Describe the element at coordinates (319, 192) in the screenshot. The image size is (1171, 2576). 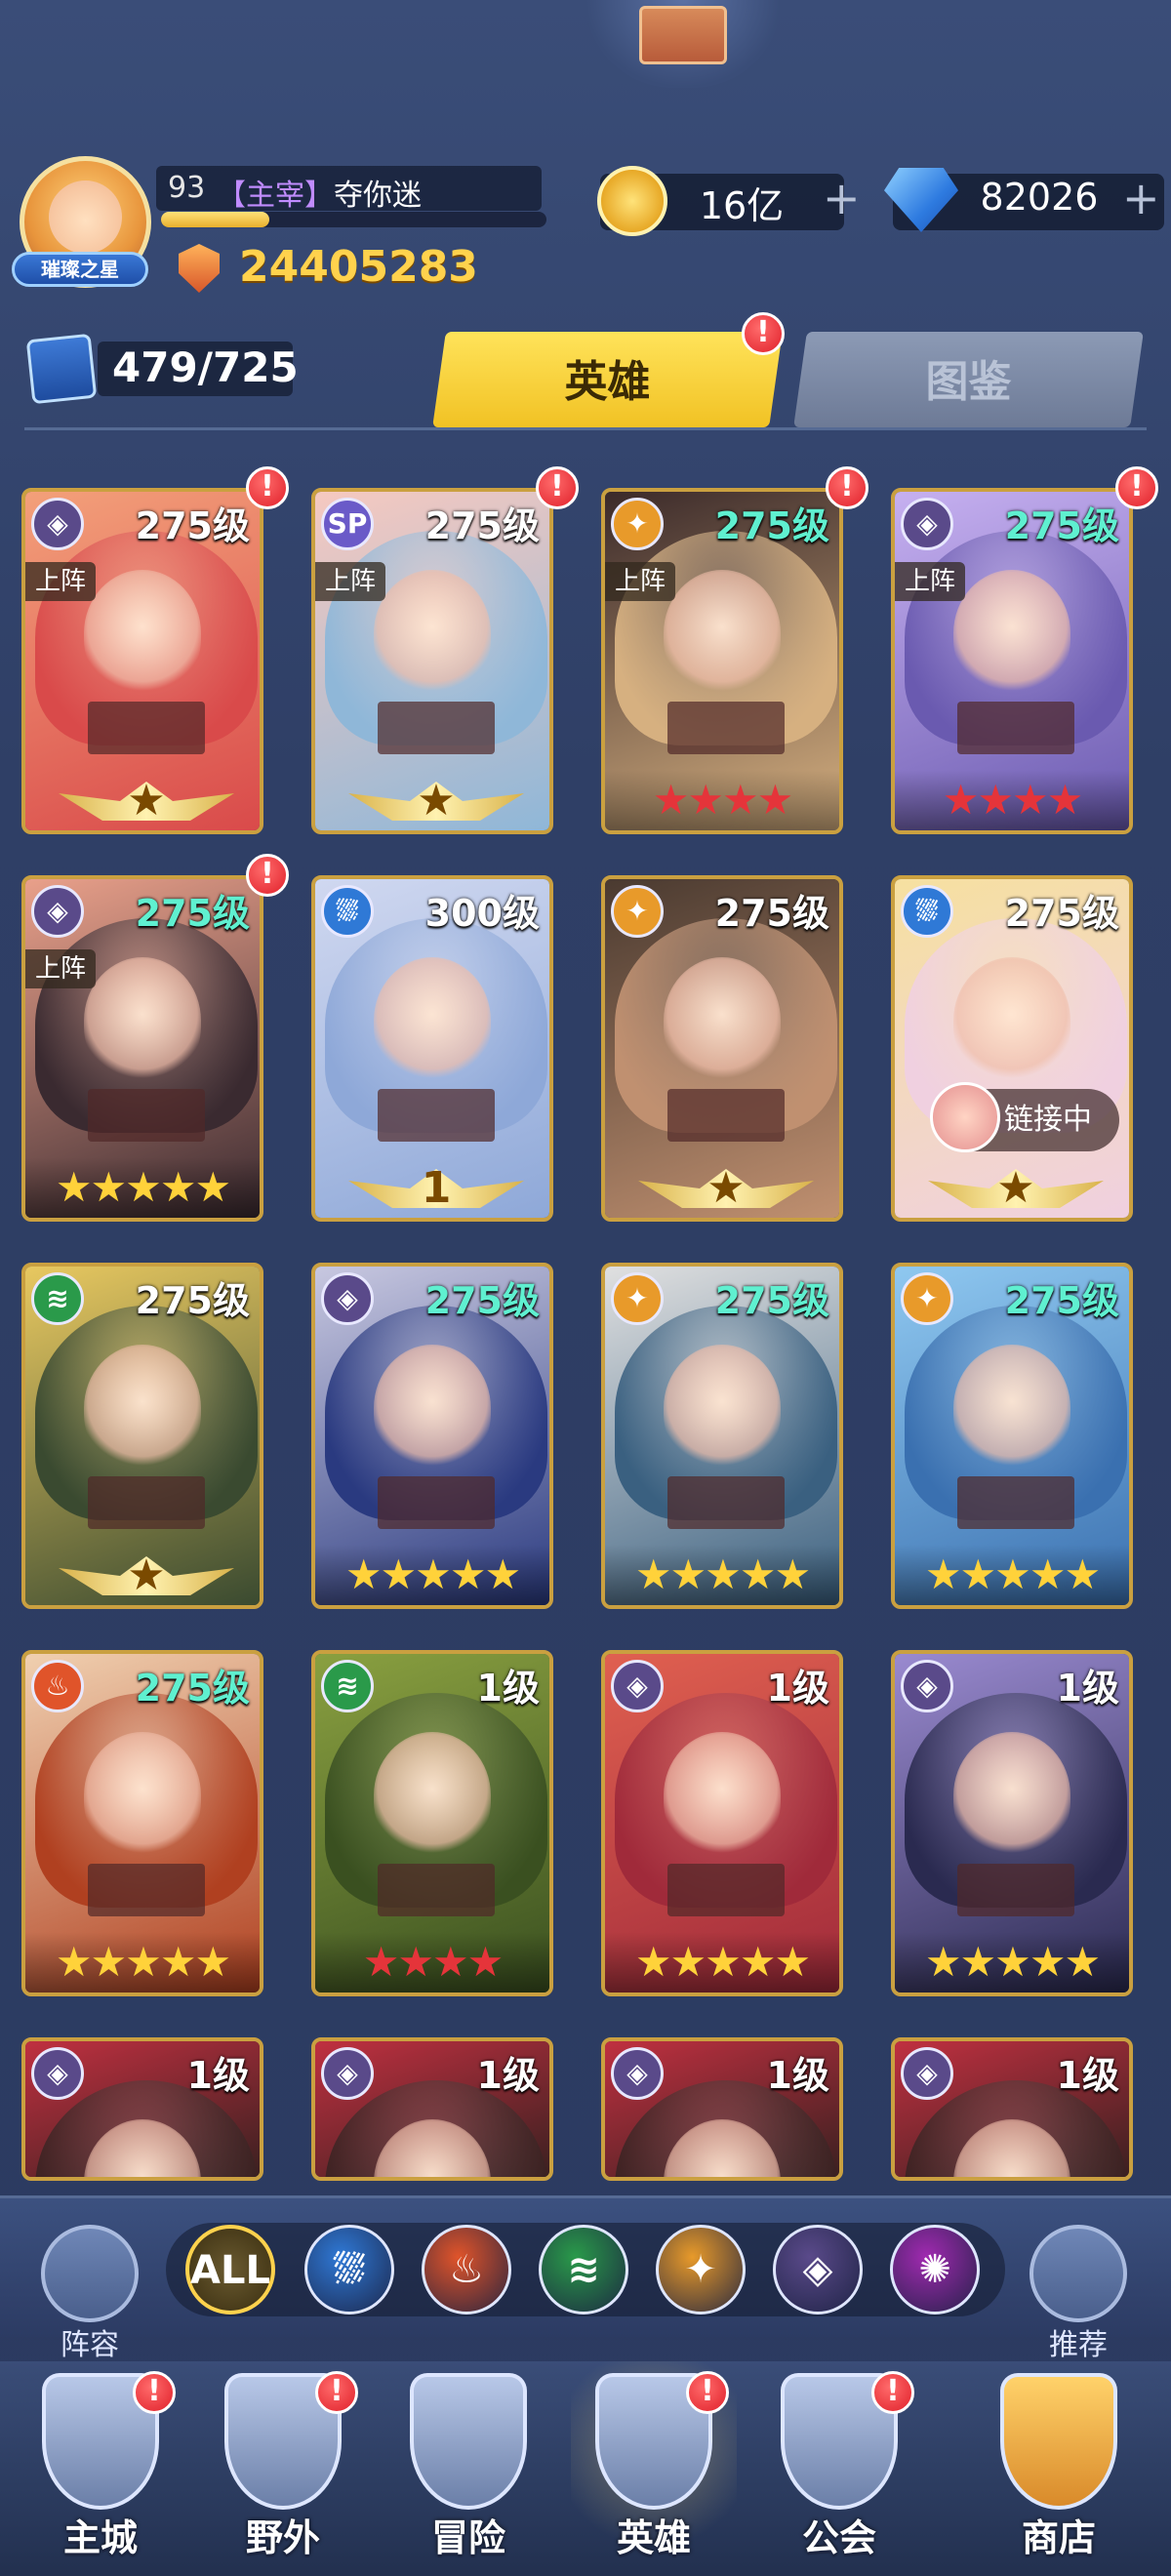
I see `player-name: 【主宰】夺你迷` at that location.